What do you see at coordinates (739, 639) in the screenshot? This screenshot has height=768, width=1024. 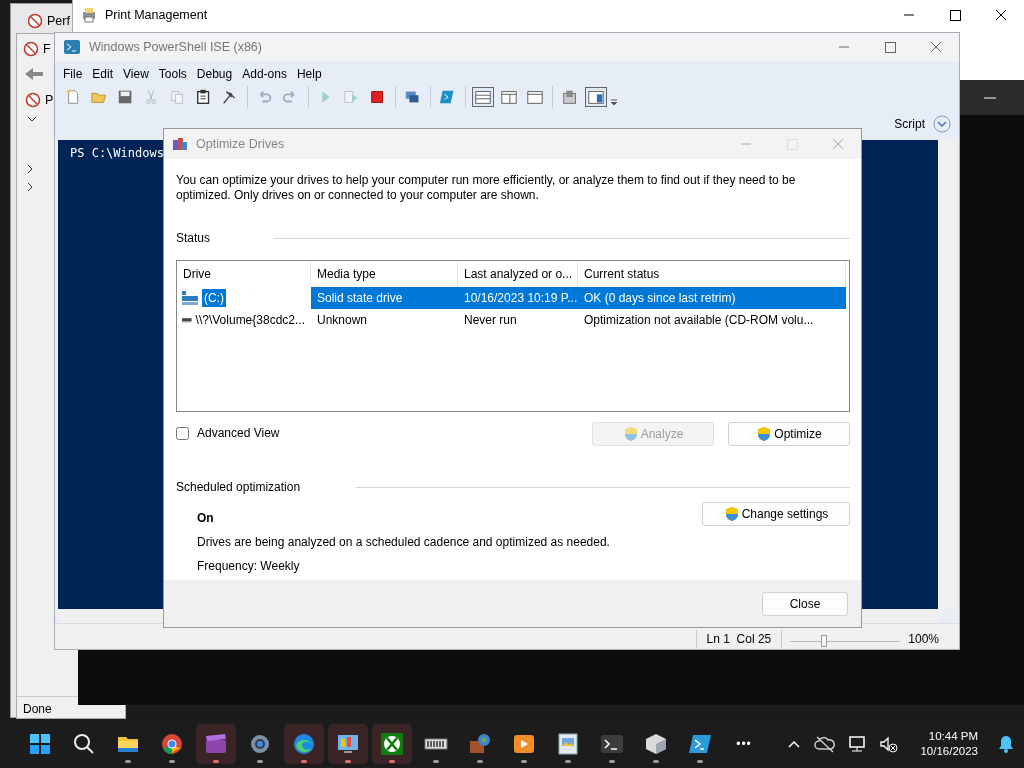 I see `cursor-position: Ln 1 Col 25` at bounding box center [739, 639].